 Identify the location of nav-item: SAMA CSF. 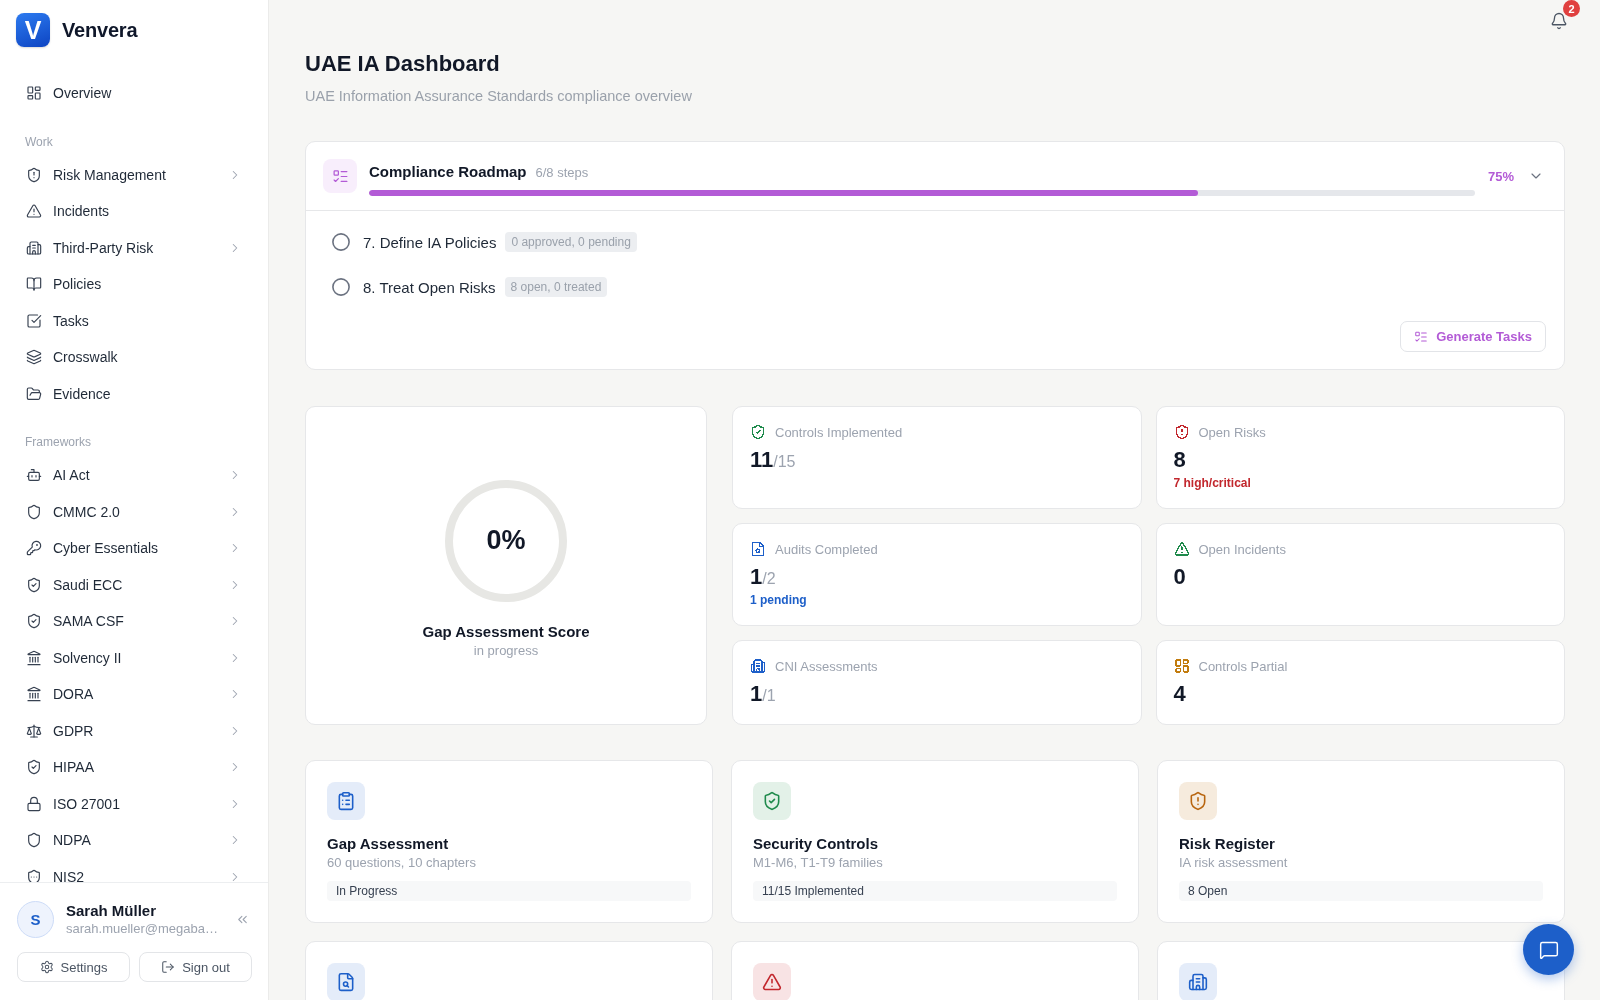
(134, 621).